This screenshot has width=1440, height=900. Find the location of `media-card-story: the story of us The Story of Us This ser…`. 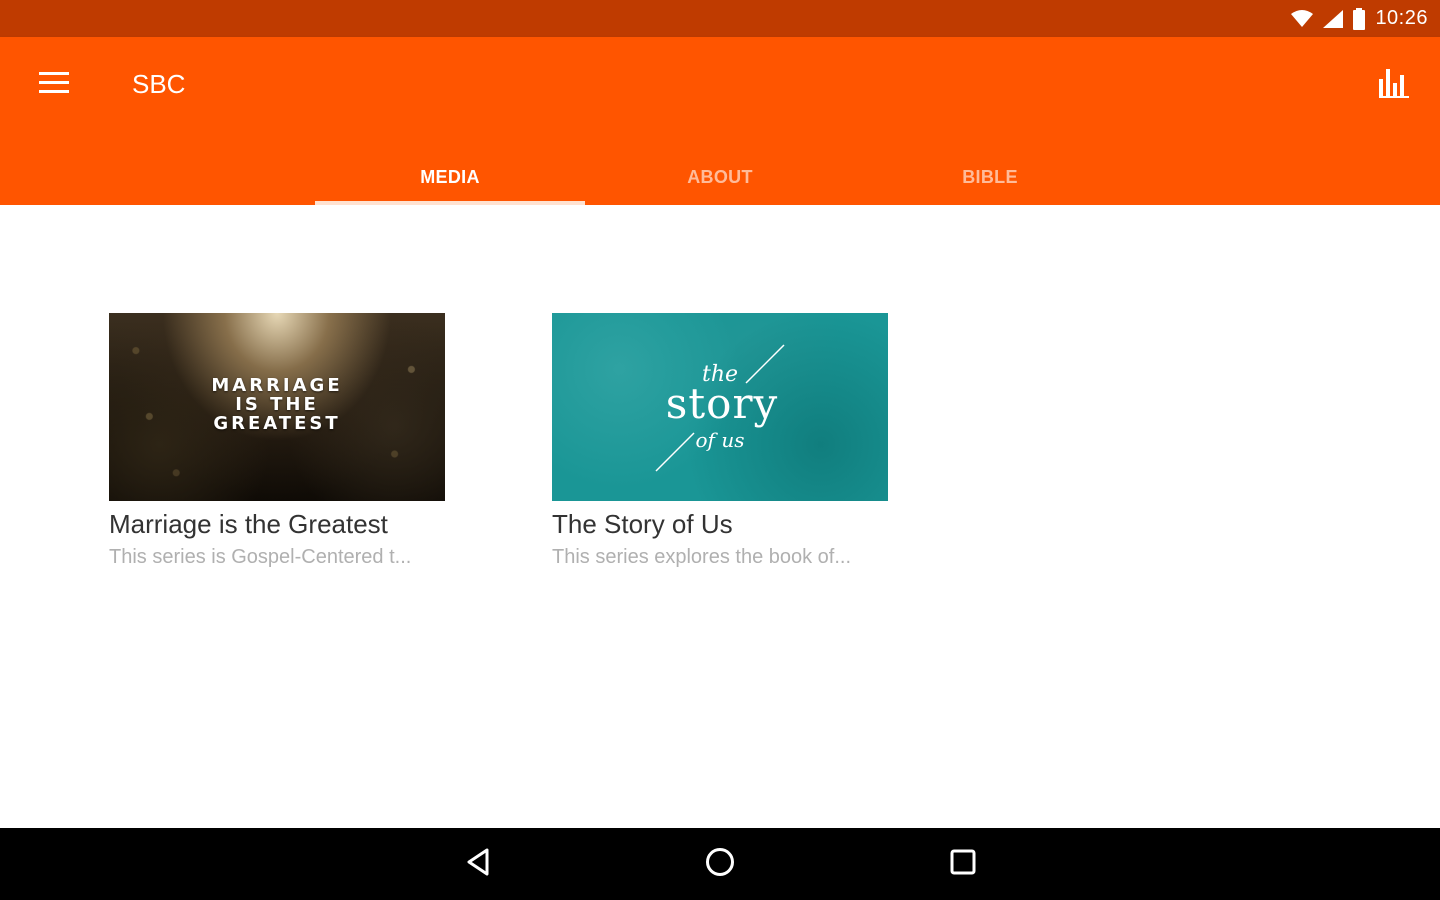

media-card-story: the story of us The Story of Us This ser… is located at coordinates (720, 441).